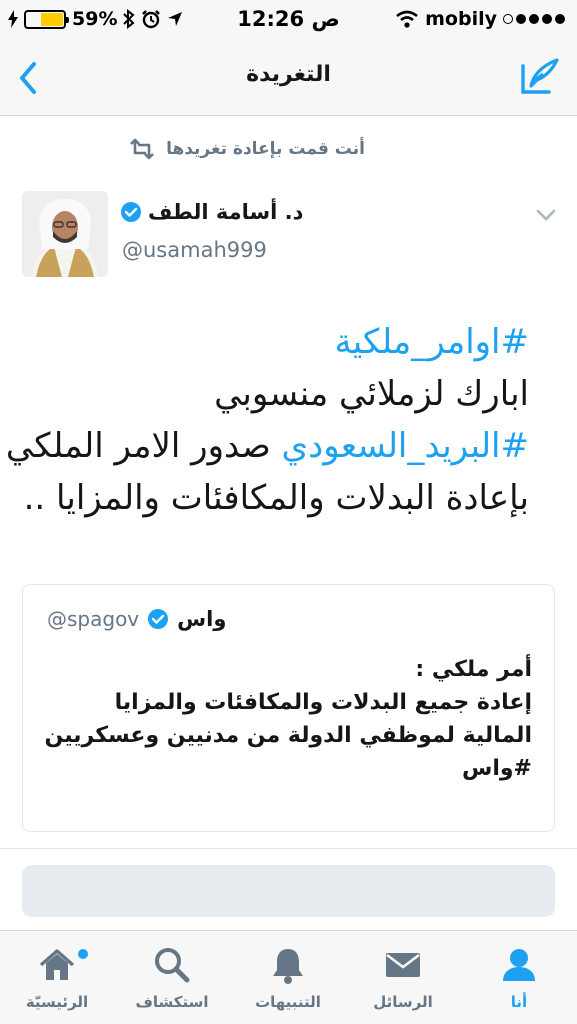  I want to click on tab-label: الرسائل, so click(403, 1002).